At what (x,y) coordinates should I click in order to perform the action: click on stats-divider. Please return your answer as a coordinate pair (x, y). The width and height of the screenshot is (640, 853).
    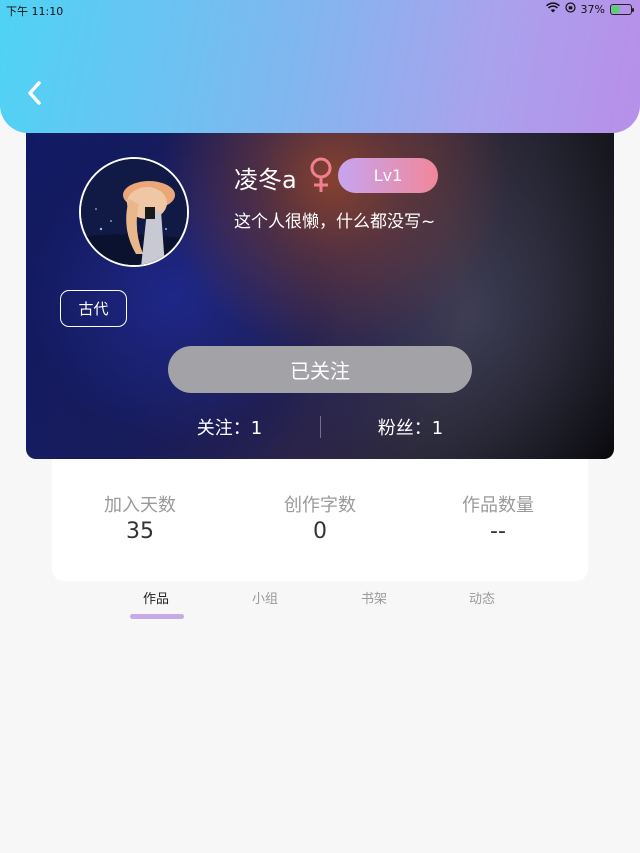
    Looking at the image, I should click on (320, 427).